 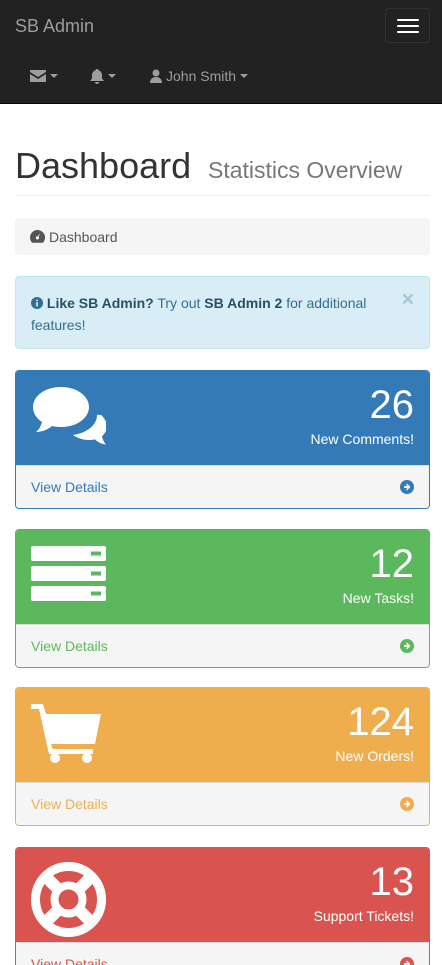 I want to click on navbar-toggle-button, so click(x=407, y=25).